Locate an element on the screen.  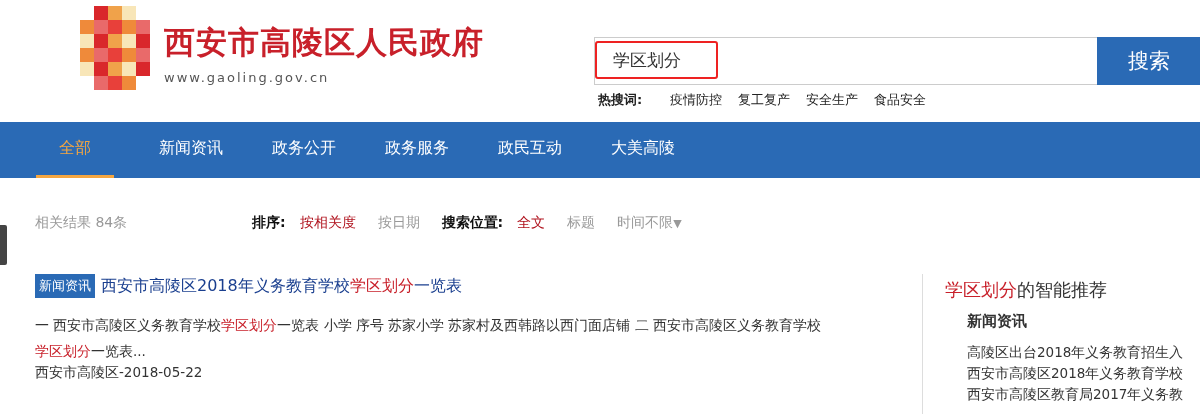
scope-label: 搜索位置: is located at coordinates (472, 223).